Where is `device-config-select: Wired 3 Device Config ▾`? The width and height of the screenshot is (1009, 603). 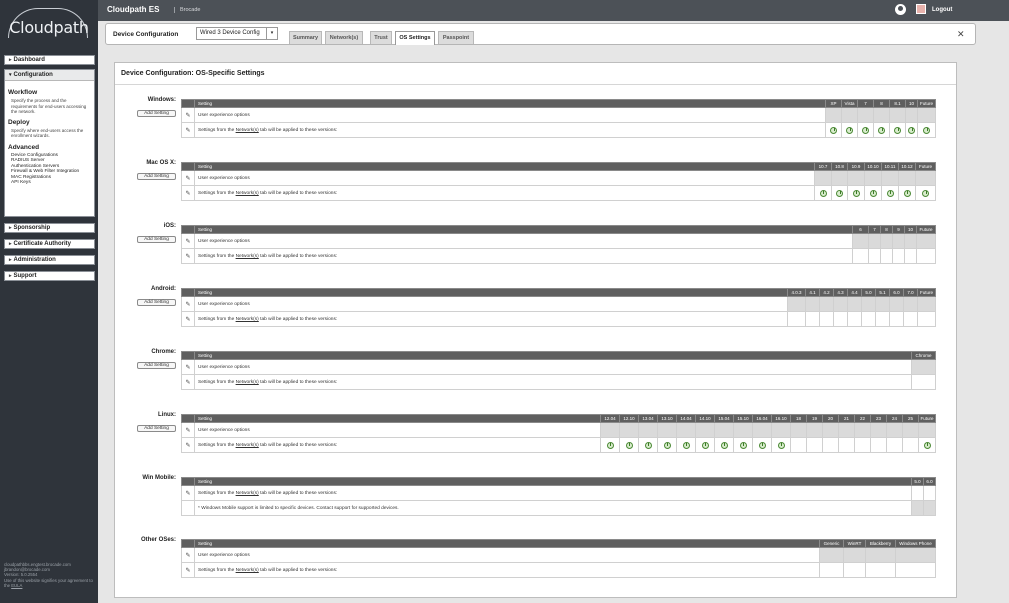
device-config-select: Wired 3 Device Config ▾ is located at coordinates (237, 33).